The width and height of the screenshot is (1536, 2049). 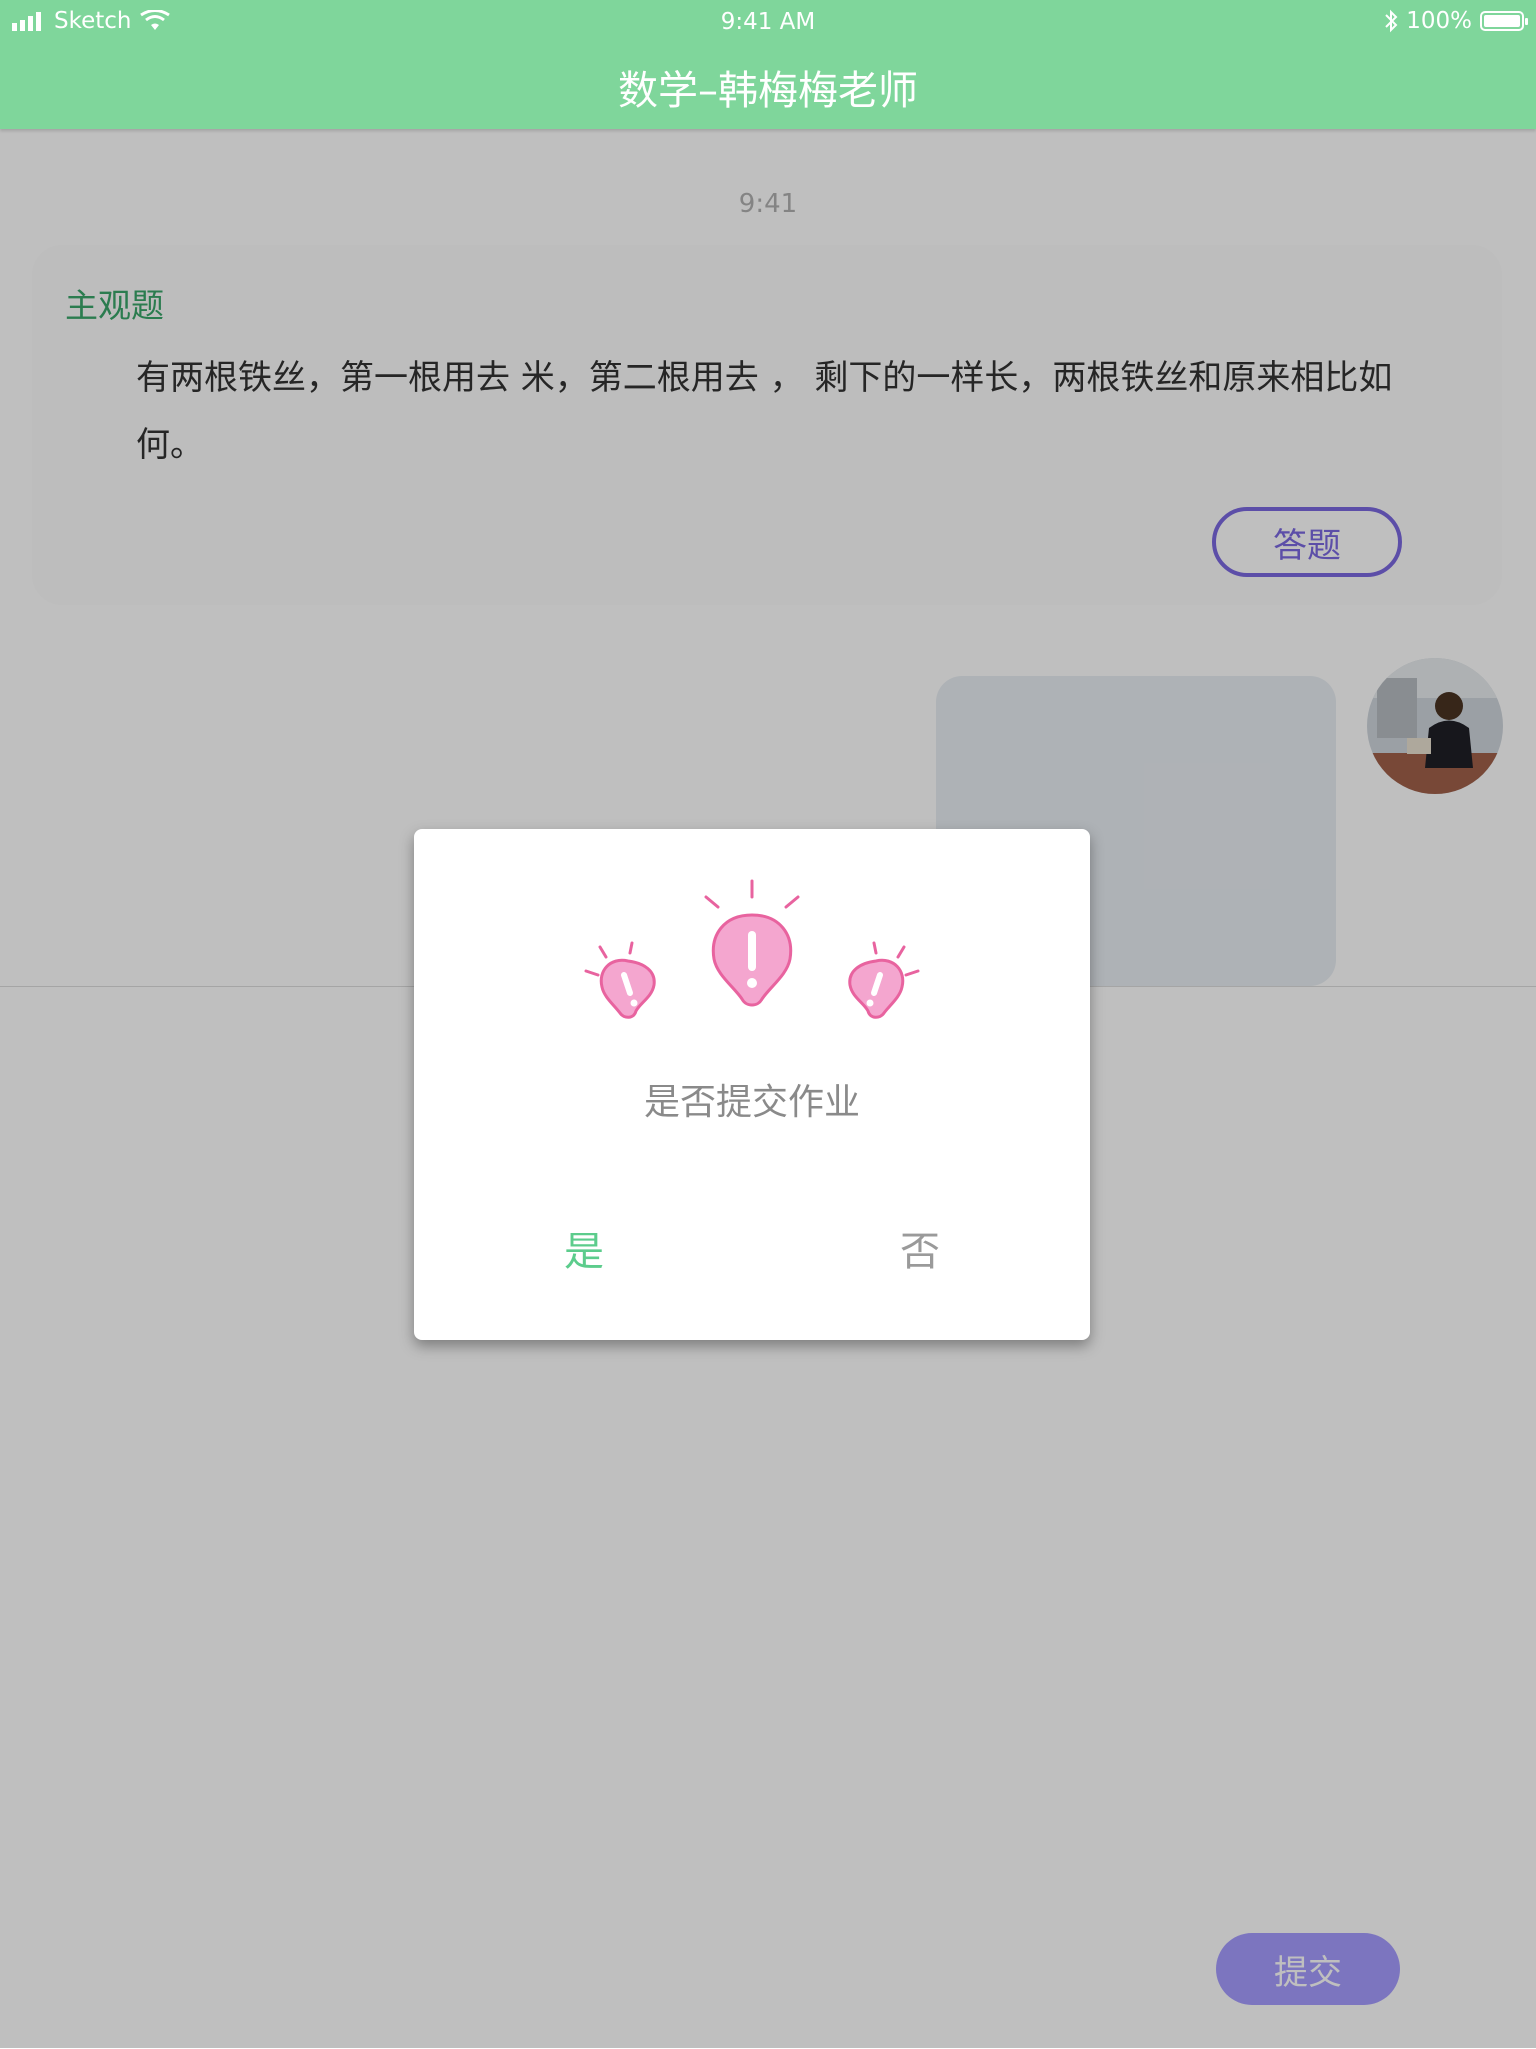 What do you see at coordinates (751, 1102) in the screenshot?
I see `dialog-message: 是否提交作业` at bounding box center [751, 1102].